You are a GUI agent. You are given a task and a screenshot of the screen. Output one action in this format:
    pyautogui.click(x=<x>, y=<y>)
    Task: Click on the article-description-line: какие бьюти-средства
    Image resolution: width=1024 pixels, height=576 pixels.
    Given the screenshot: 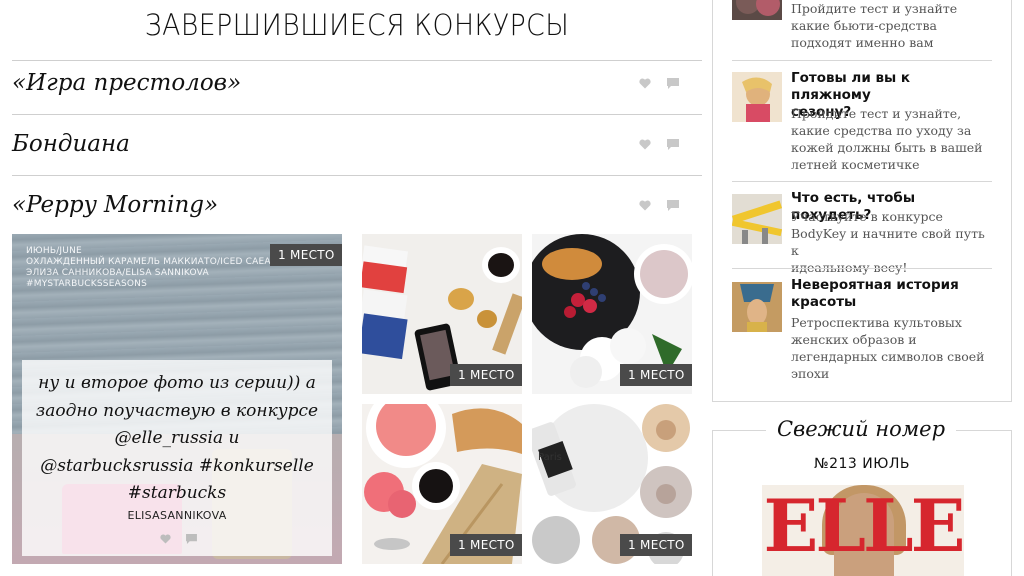 What is the action you would take?
    pyautogui.click(x=864, y=25)
    